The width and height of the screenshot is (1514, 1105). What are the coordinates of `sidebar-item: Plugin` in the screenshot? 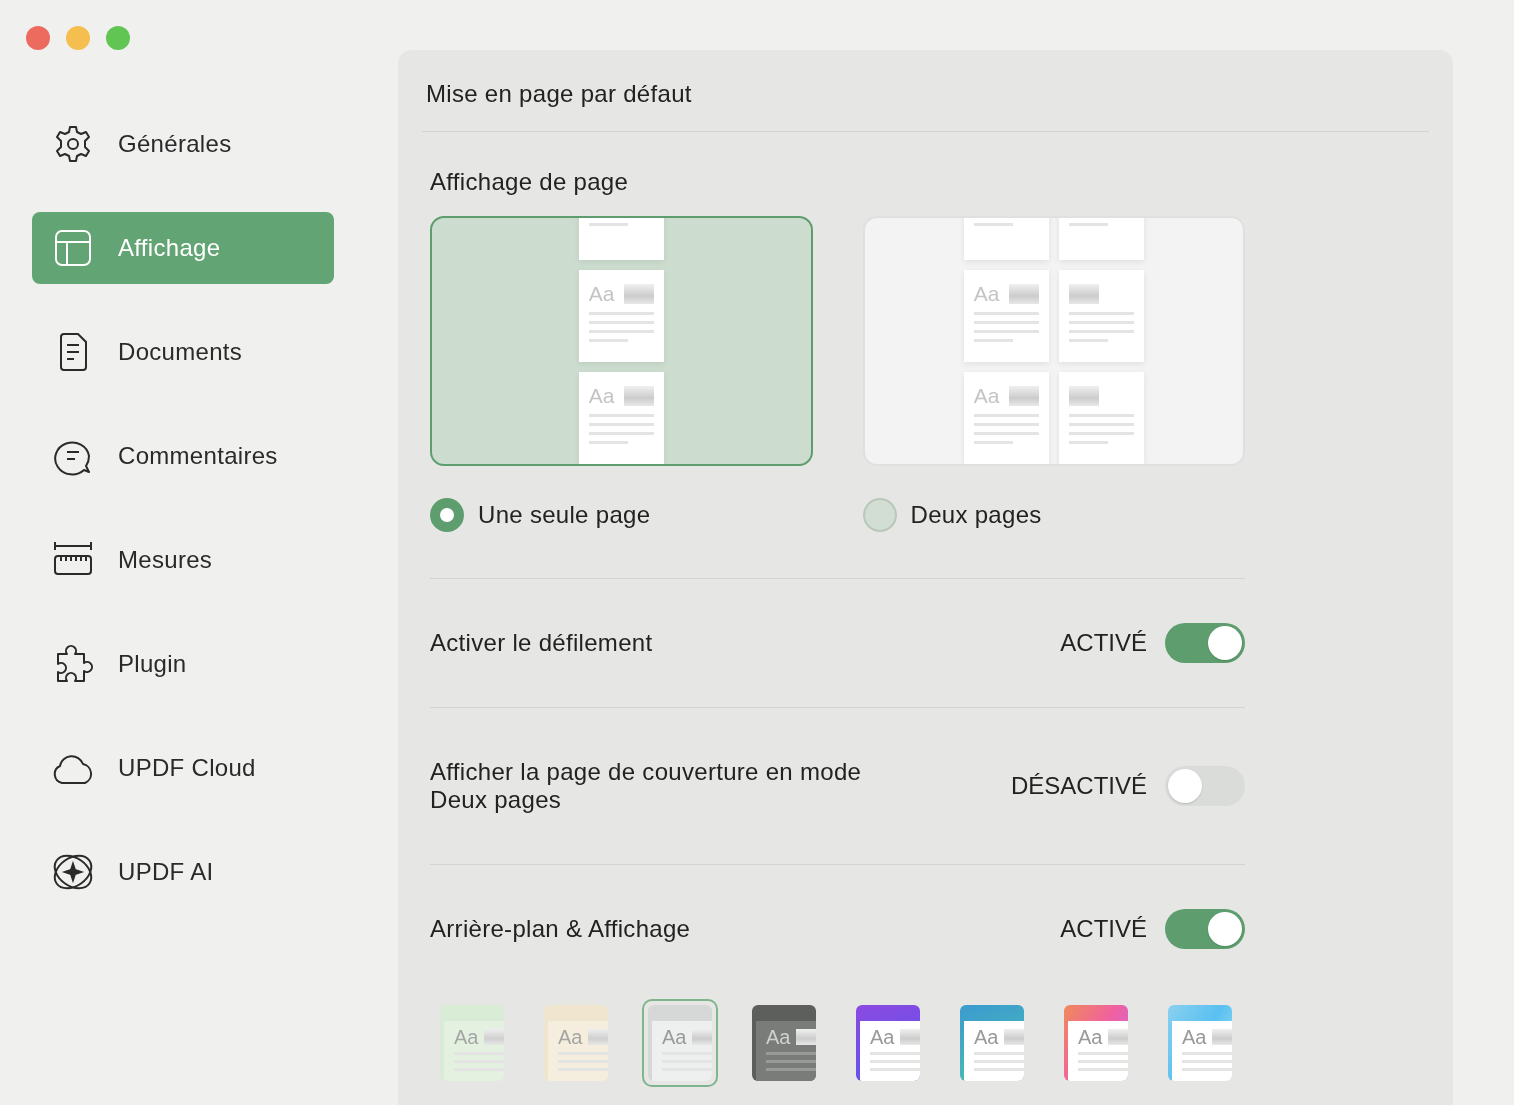 It's located at (183, 664).